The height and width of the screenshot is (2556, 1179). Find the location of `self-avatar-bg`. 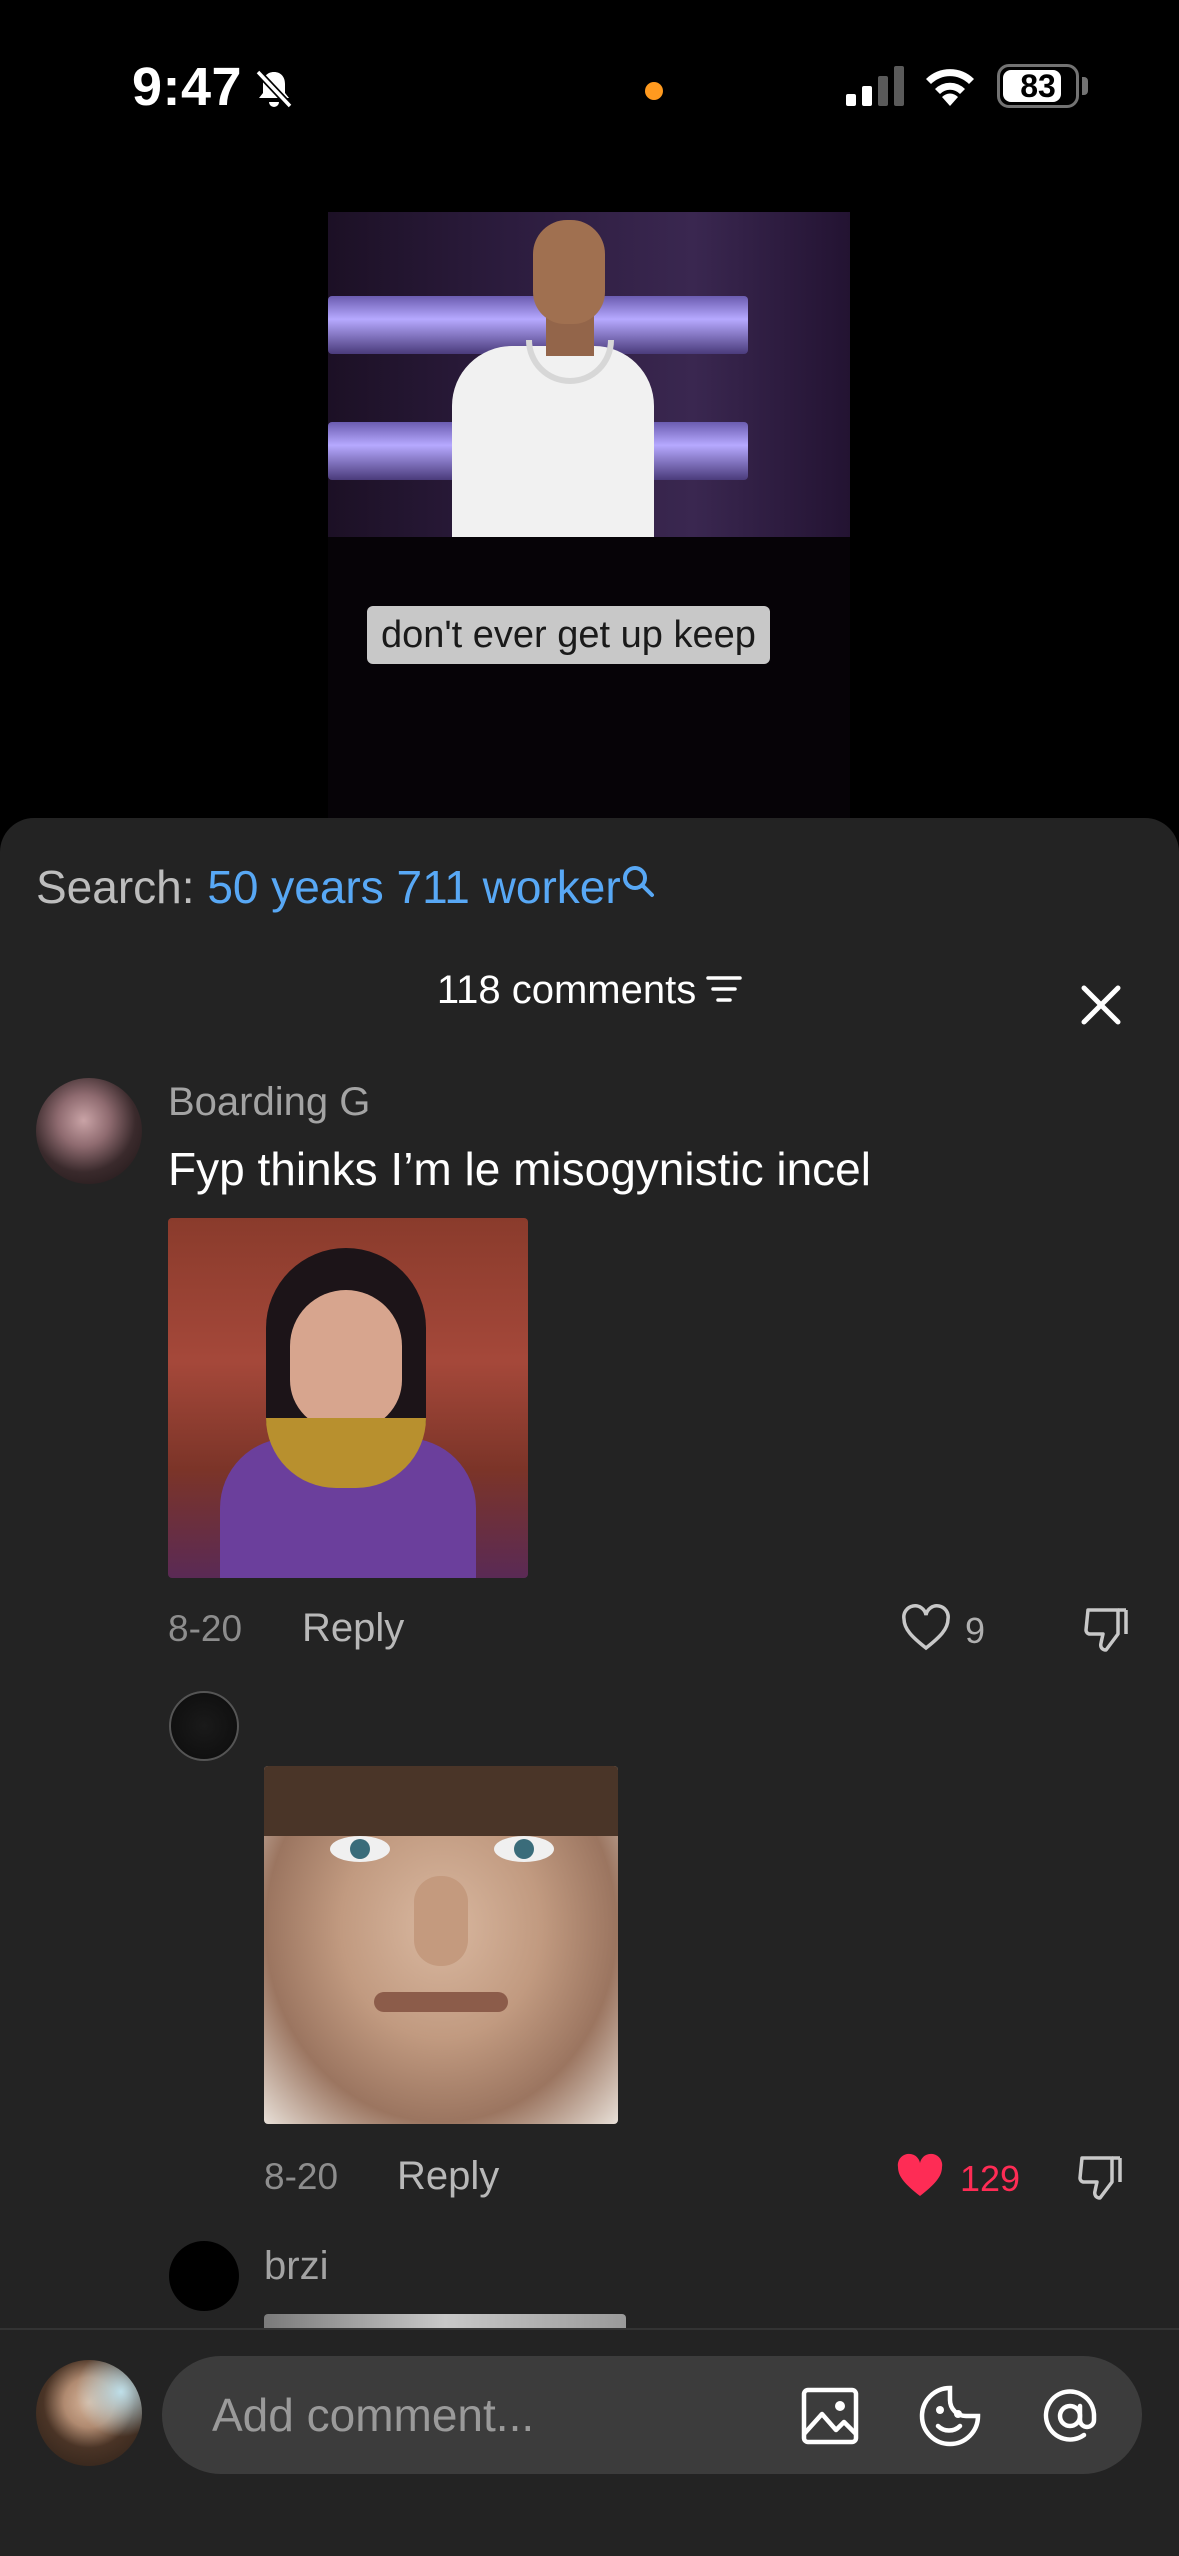

self-avatar-bg is located at coordinates (89, 2413).